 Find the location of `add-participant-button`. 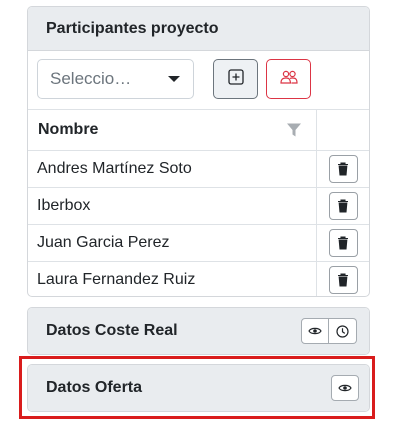

add-participant-button is located at coordinates (235, 79).